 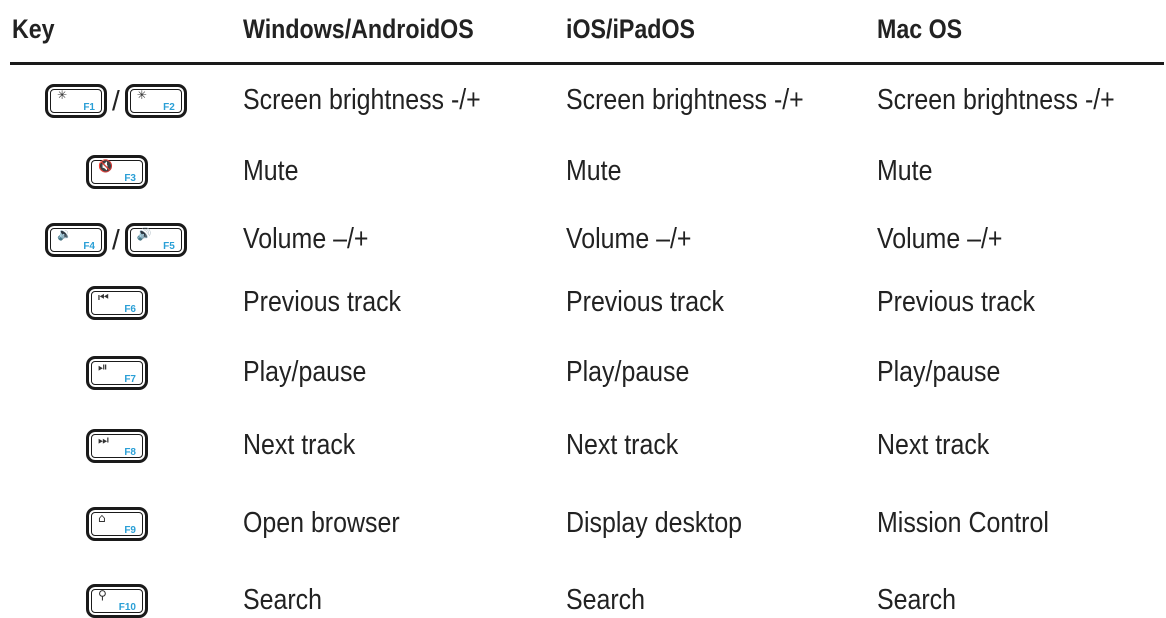 I want to click on brightness-up-icon: ✳, so click(x=141, y=95).